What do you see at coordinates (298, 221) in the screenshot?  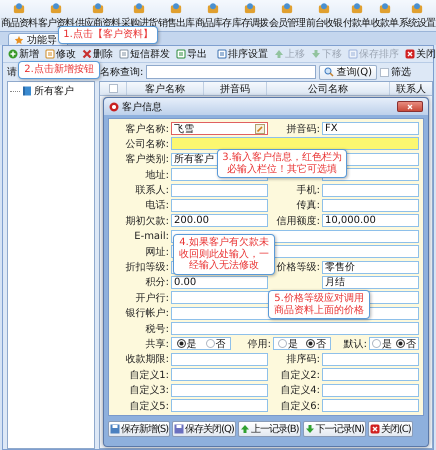 I see `field-label: 信用额度:` at bounding box center [298, 221].